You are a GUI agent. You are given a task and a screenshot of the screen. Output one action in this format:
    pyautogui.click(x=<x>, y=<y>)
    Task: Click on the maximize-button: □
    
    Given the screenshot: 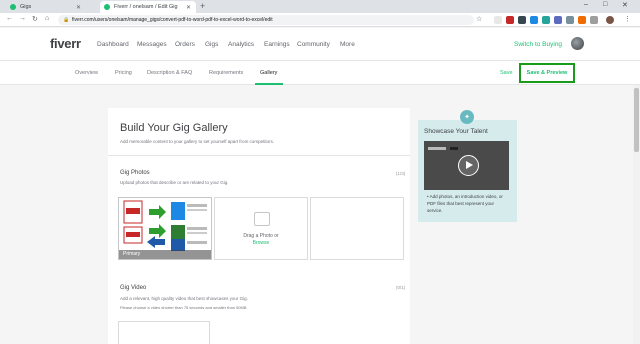 What is the action you would take?
    pyautogui.click(x=605, y=4)
    